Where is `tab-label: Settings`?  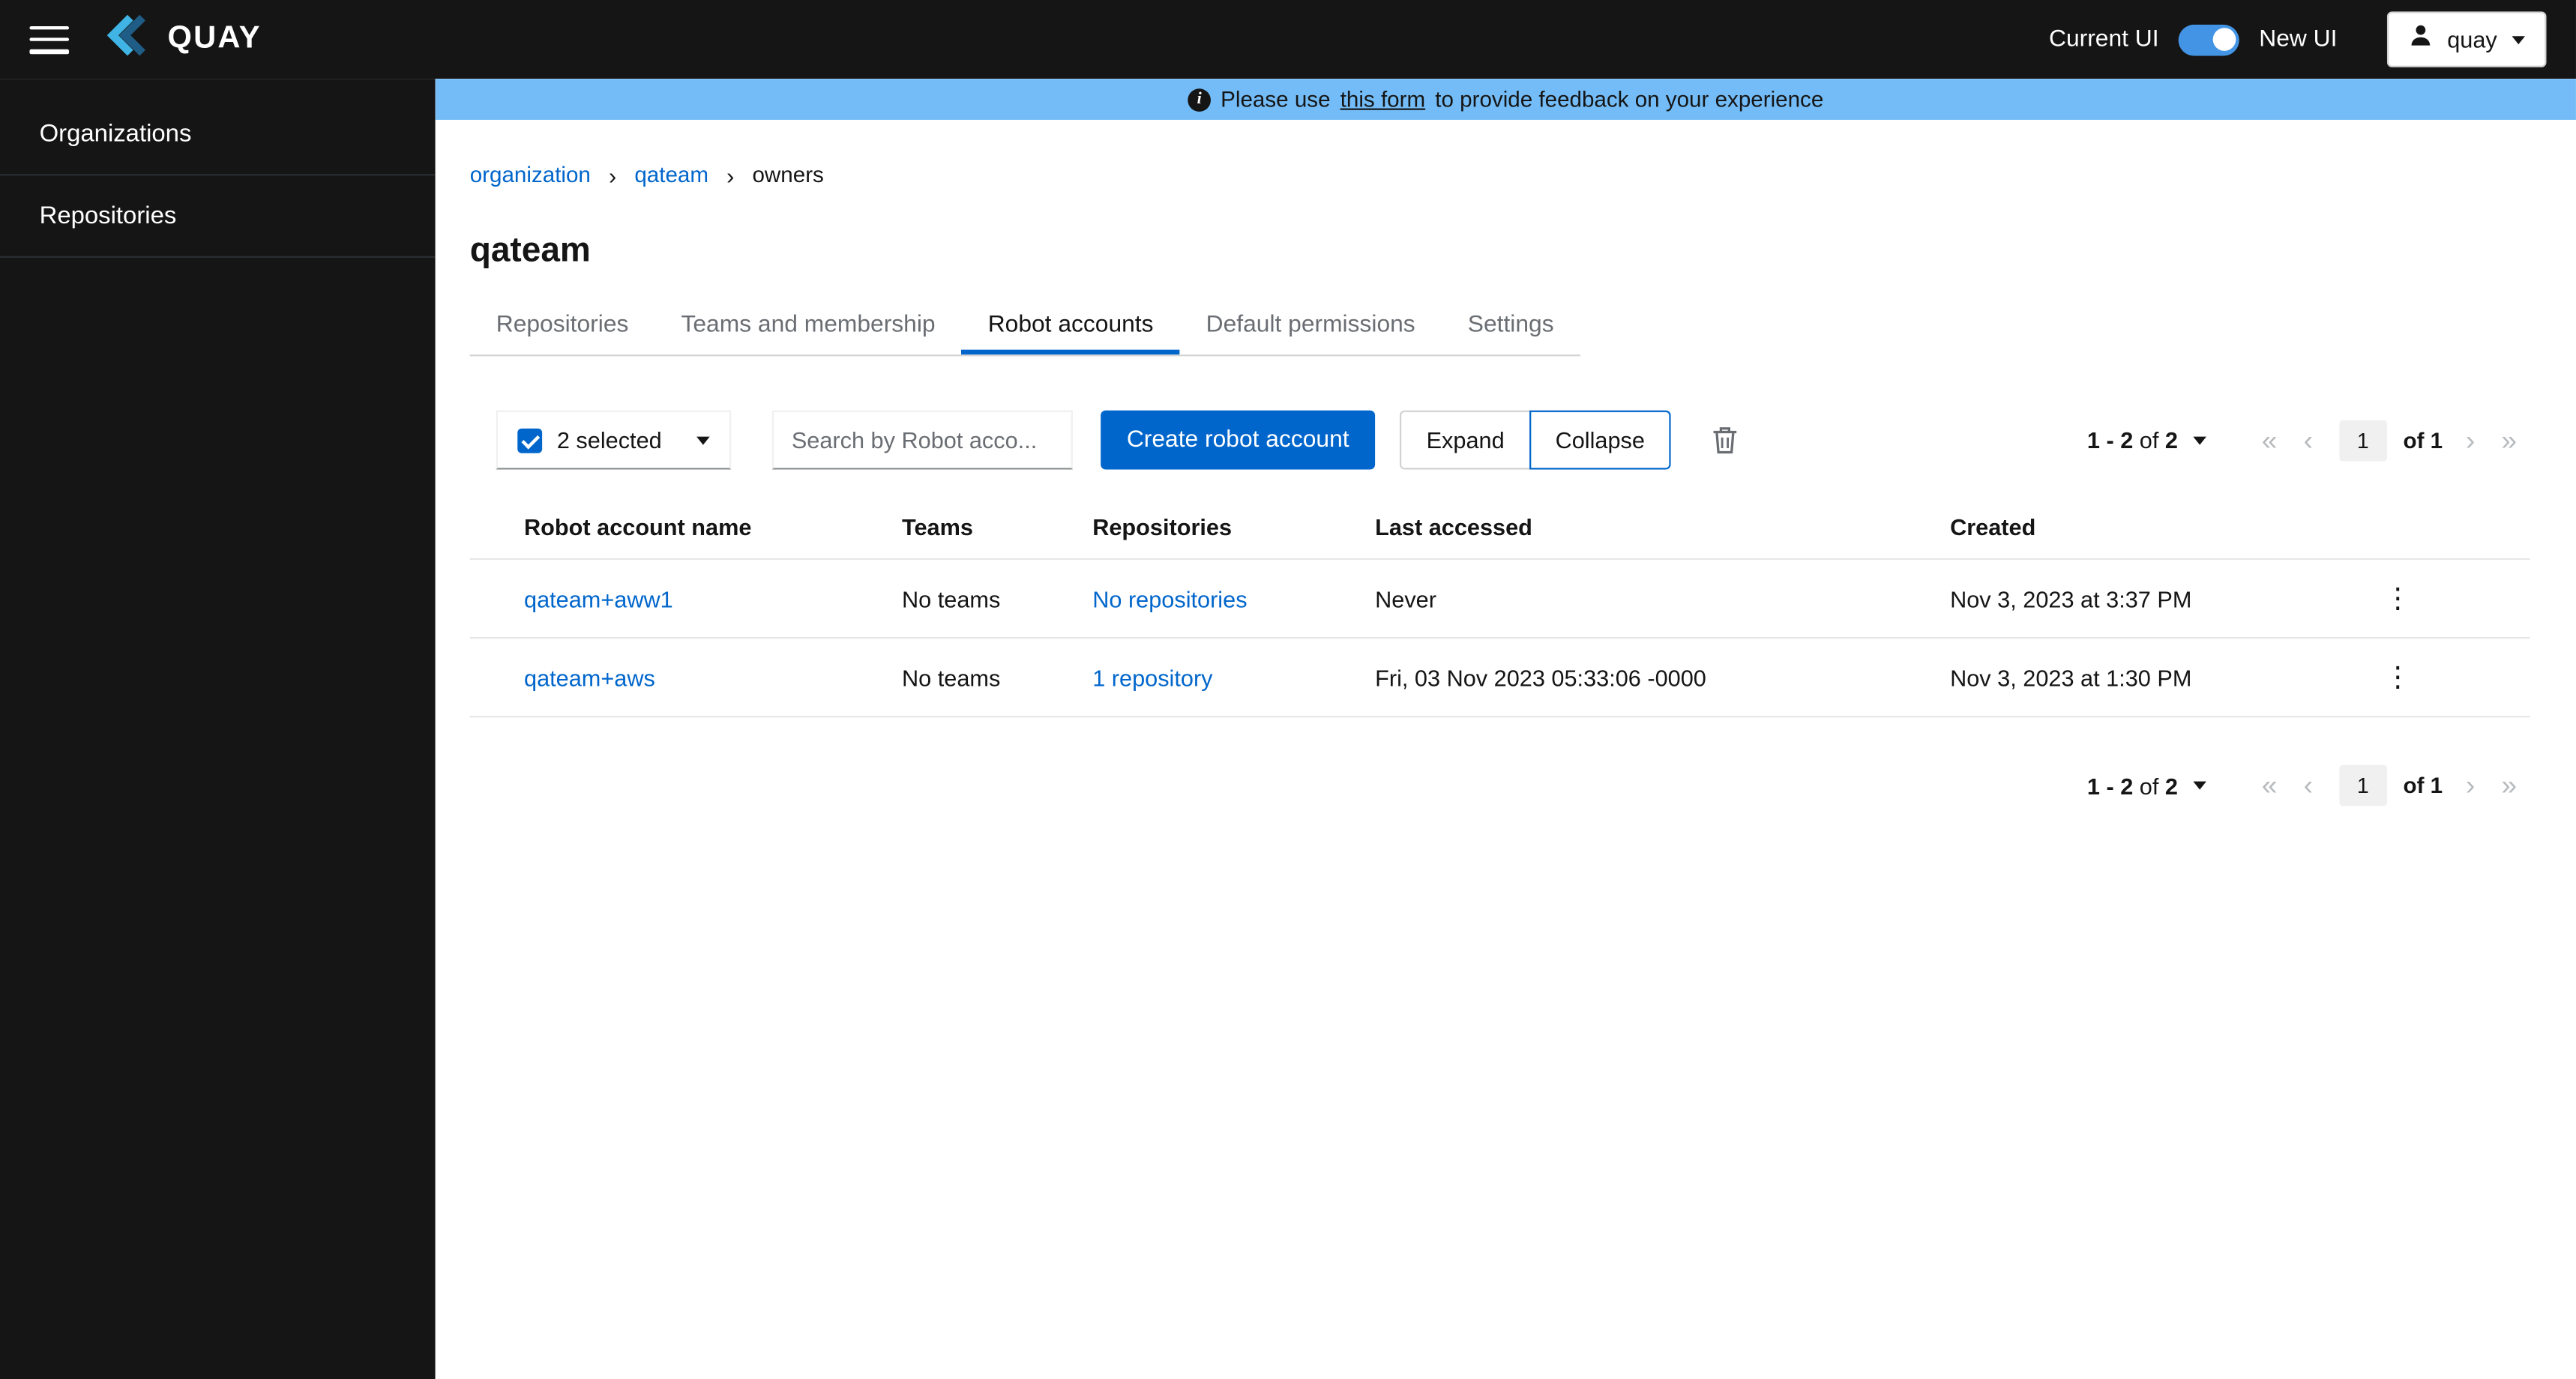
tab-label: Settings is located at coordinates (1510, 325).